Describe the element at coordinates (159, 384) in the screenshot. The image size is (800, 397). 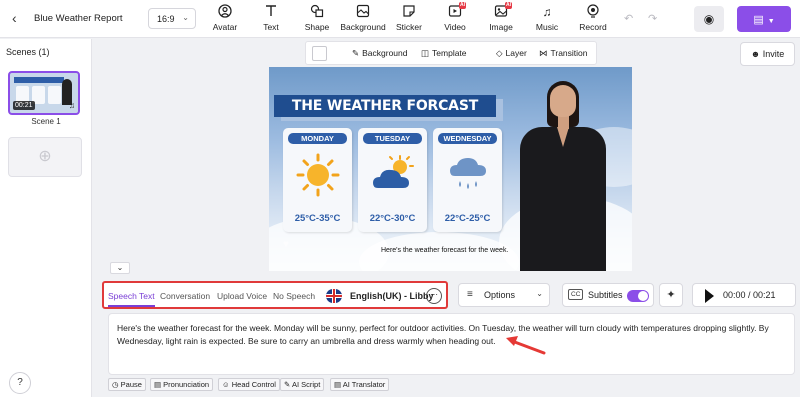
I see `pronunciation-icon: ▤` at that location.